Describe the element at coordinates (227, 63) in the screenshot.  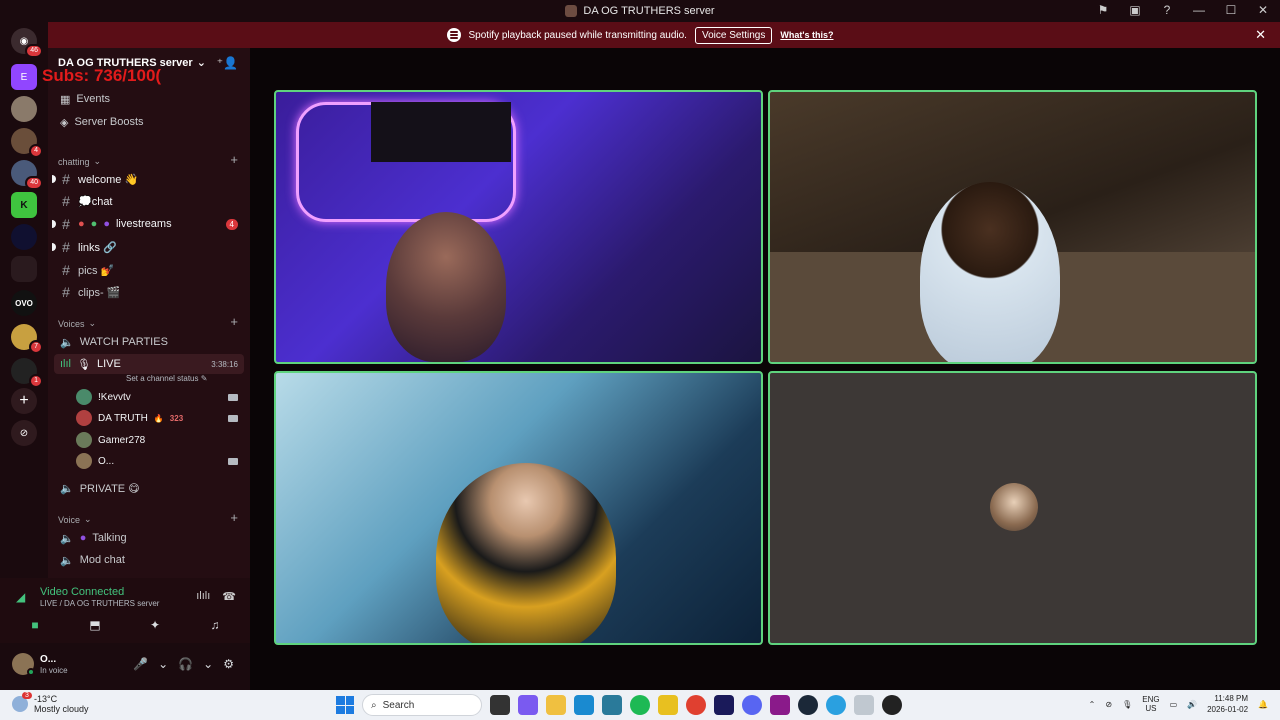
I see `invite-icon: ⁺👤` at that location.